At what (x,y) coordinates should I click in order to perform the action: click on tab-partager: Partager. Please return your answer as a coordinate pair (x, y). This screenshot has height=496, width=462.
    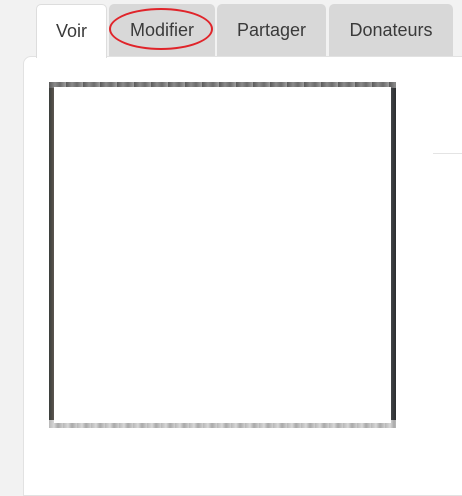
    Looking at the image, I should click on (271, 30).